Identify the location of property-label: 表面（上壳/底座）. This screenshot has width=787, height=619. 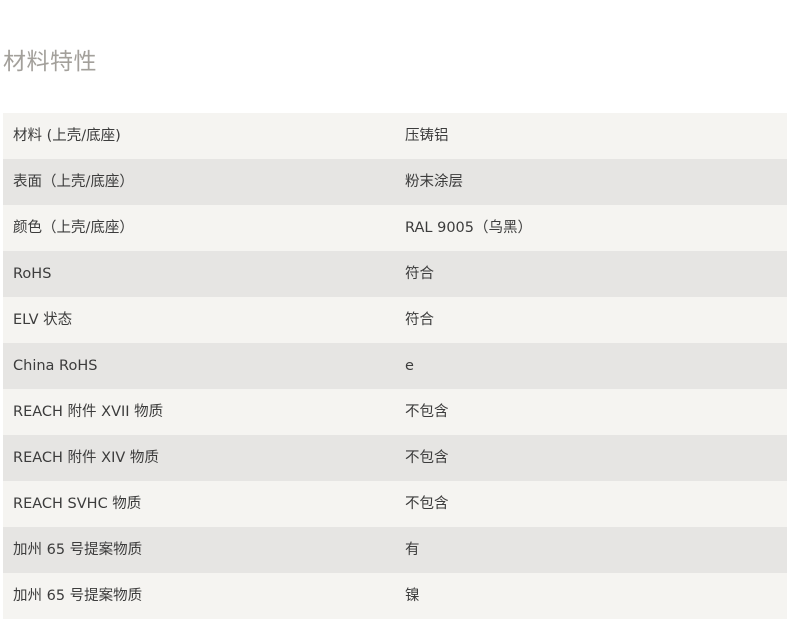
(199, 182).